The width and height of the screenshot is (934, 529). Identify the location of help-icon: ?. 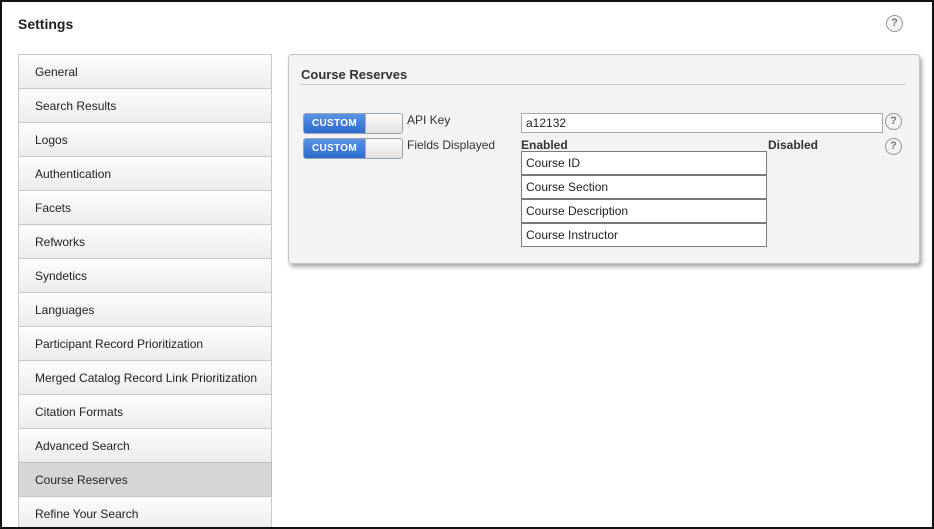
(894, 23).